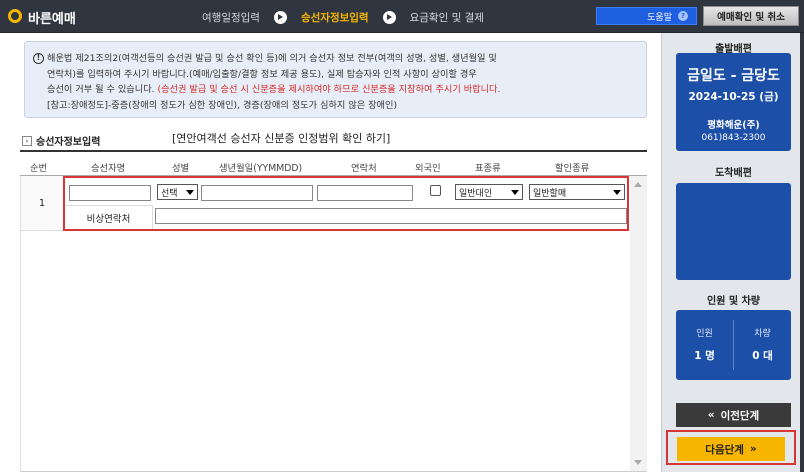 This screenshot has height=472, width=804. I want to click on depart-date: 2024-10-25 (금), so click(733, 97).